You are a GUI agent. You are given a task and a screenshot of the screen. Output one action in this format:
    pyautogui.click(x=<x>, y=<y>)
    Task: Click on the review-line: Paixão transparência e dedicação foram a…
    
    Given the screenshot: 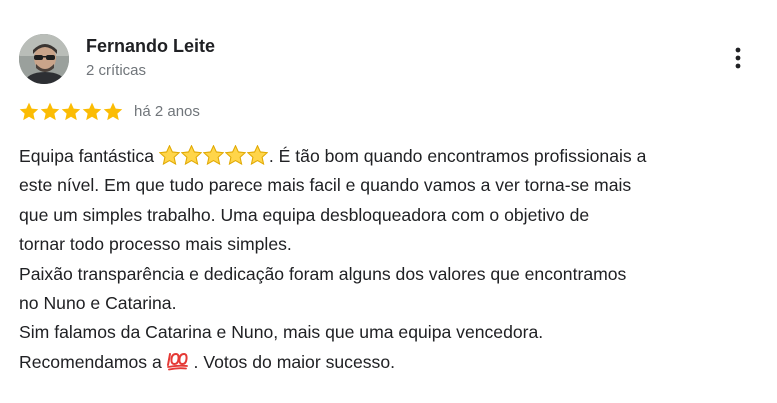 What is the action you would take?
    pyautogui.click(x=323, y=273)
    